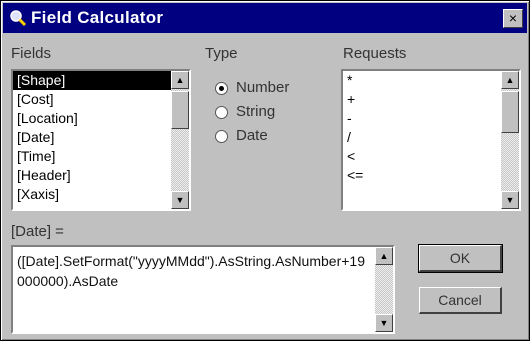  What do you see at coordinates (422, 175) in the screenshot?
I see `requests-list-item: <=` at bounding box center [422, 175].